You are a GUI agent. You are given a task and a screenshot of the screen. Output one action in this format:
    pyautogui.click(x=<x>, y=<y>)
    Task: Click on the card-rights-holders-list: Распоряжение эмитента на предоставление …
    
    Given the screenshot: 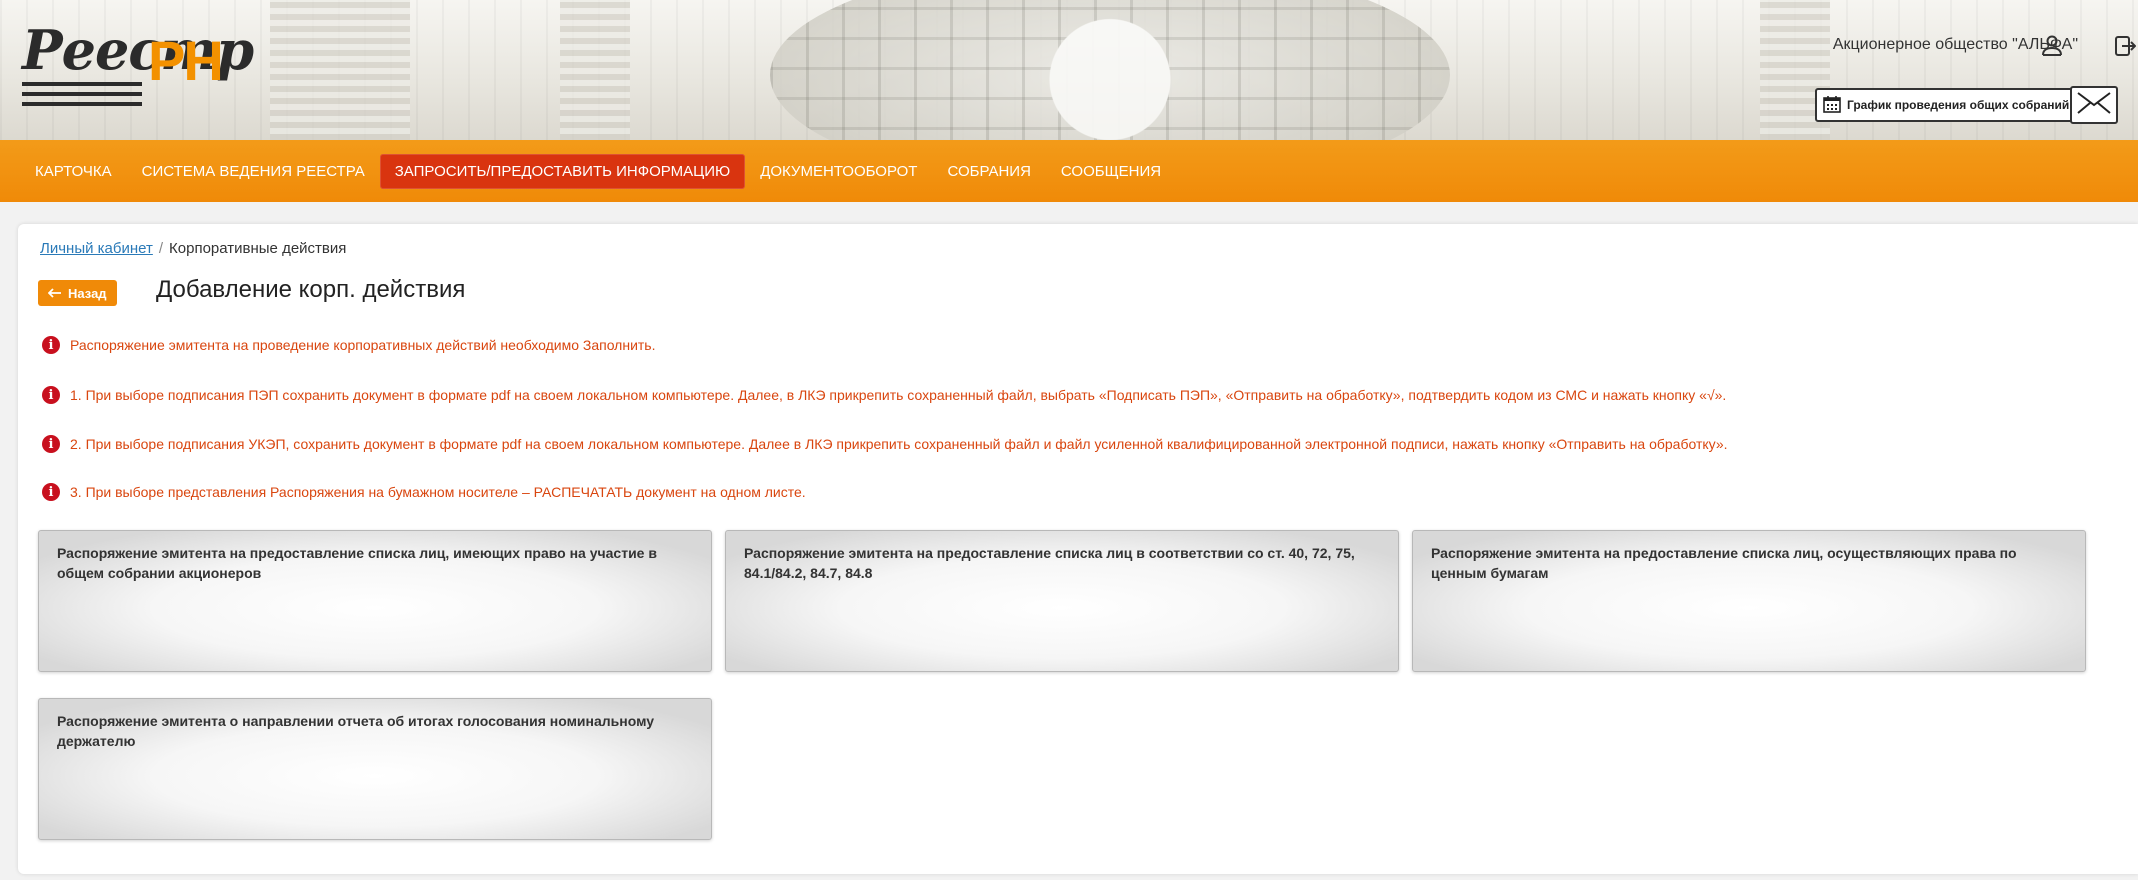 What is the action you would take?
    pyautogui.click(x=1749, y=601)
    